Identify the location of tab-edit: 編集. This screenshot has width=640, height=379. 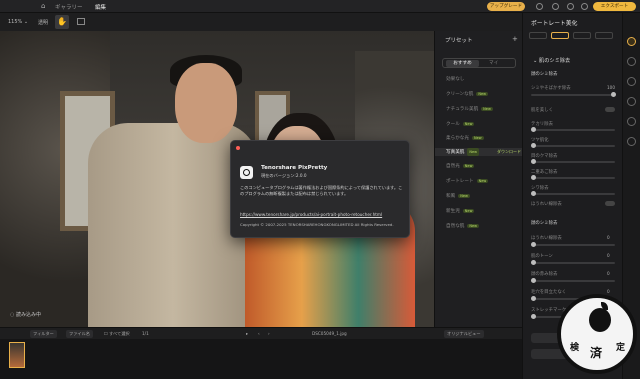
(100, 7).